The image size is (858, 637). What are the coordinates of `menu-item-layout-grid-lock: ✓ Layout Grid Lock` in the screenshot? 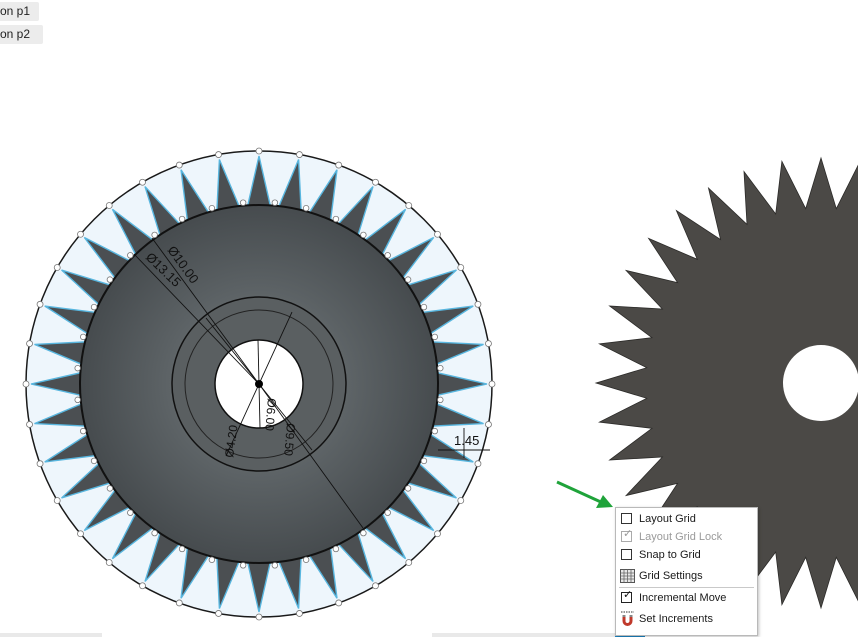 It's located at (686, 537).